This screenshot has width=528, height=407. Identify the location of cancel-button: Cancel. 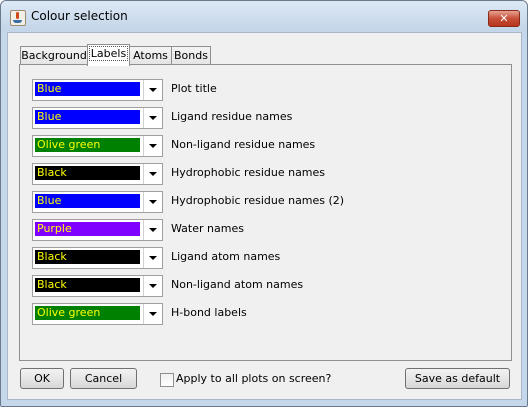
(103, 378).